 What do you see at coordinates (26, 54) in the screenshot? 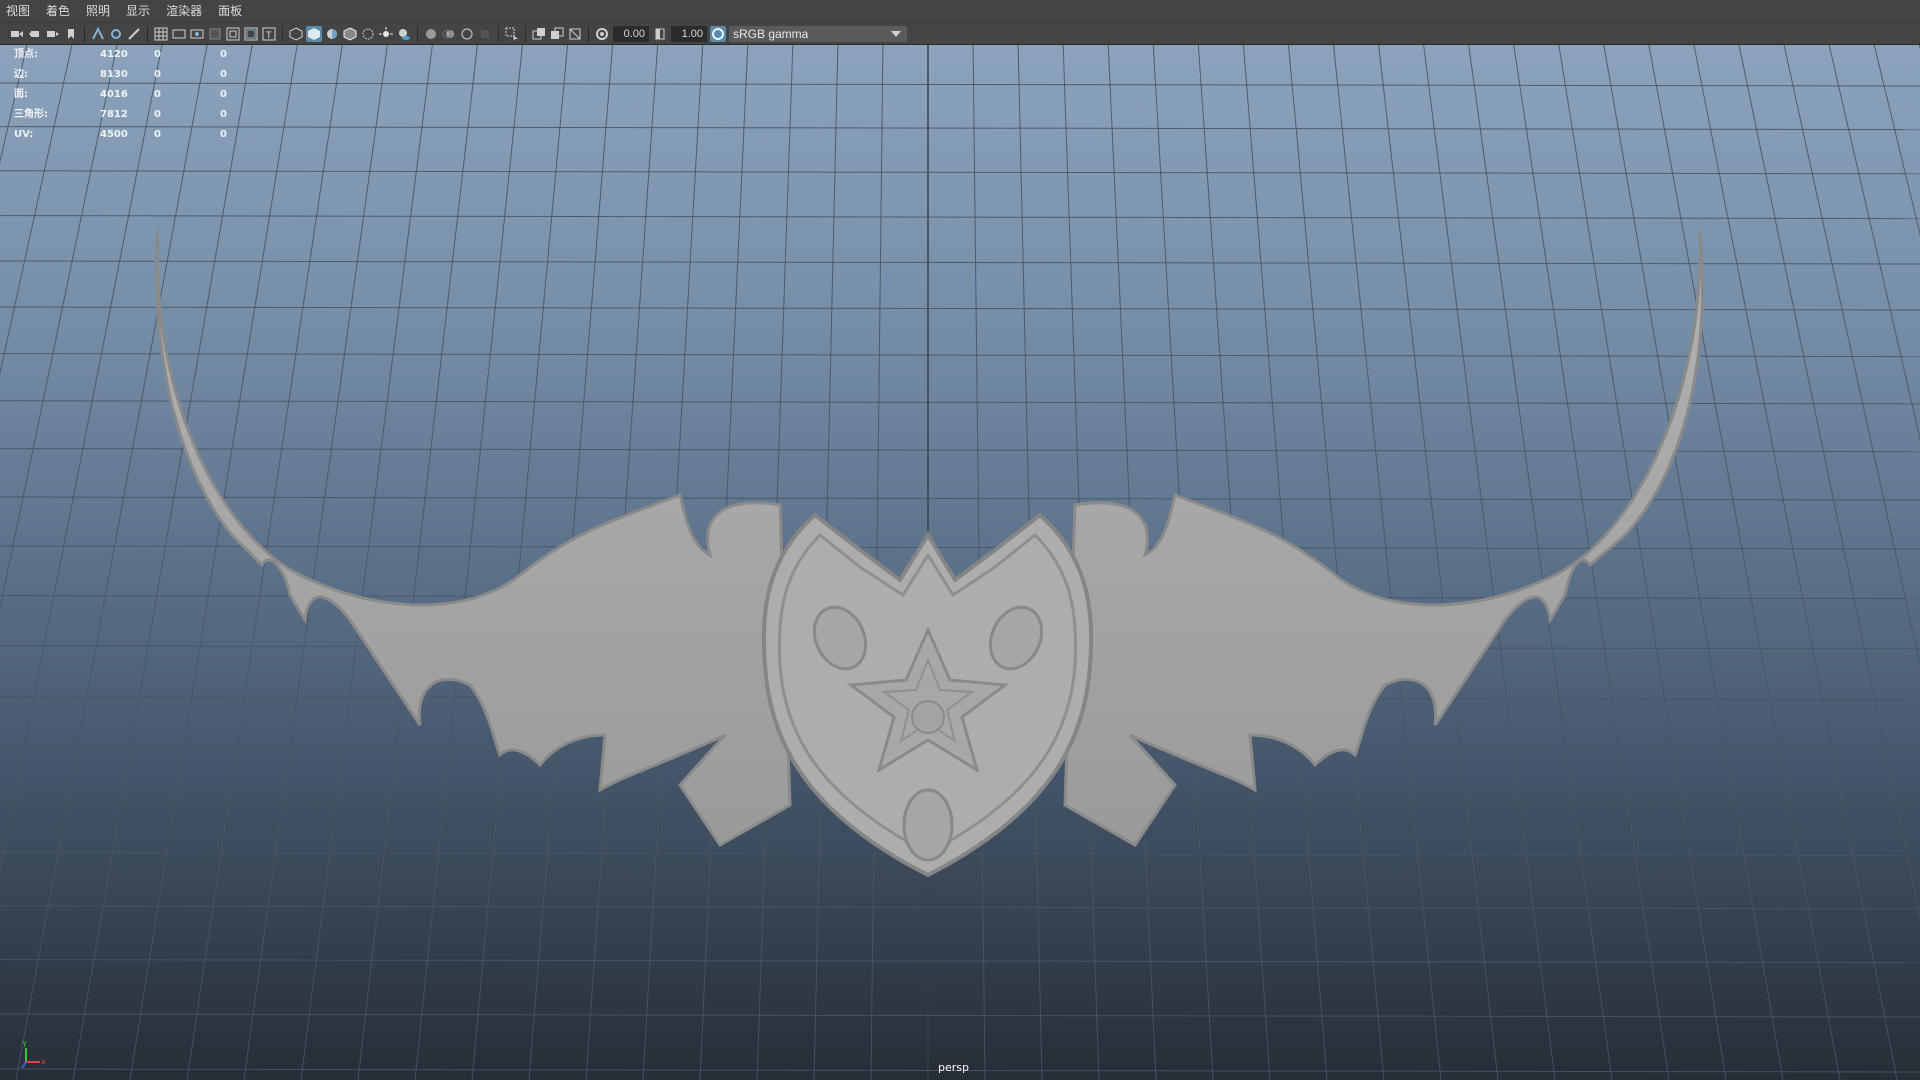
I see `hud-label: 顶点:` at bounding box center [26, 54].